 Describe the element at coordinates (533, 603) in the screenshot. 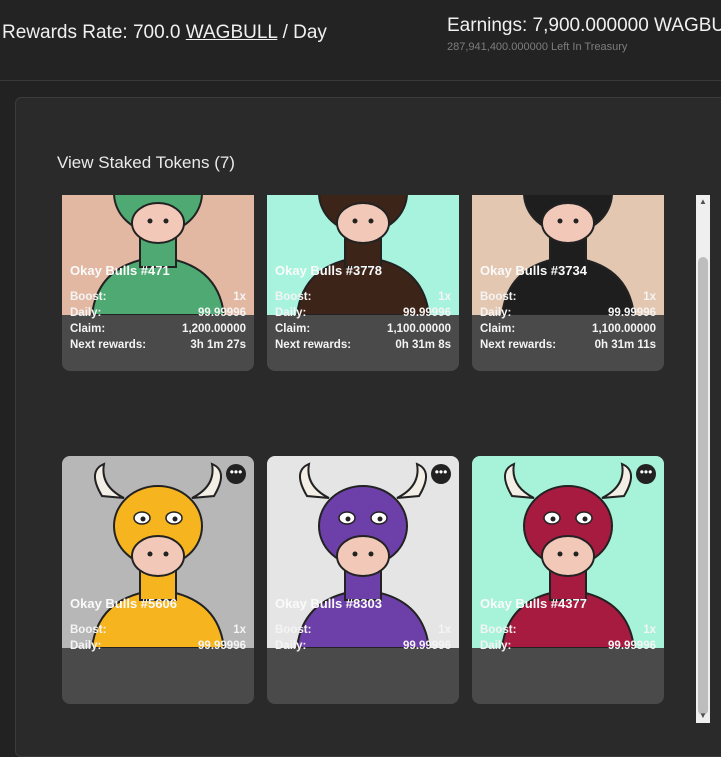

I see `token-name: Okay Bulls #4377` at that location.